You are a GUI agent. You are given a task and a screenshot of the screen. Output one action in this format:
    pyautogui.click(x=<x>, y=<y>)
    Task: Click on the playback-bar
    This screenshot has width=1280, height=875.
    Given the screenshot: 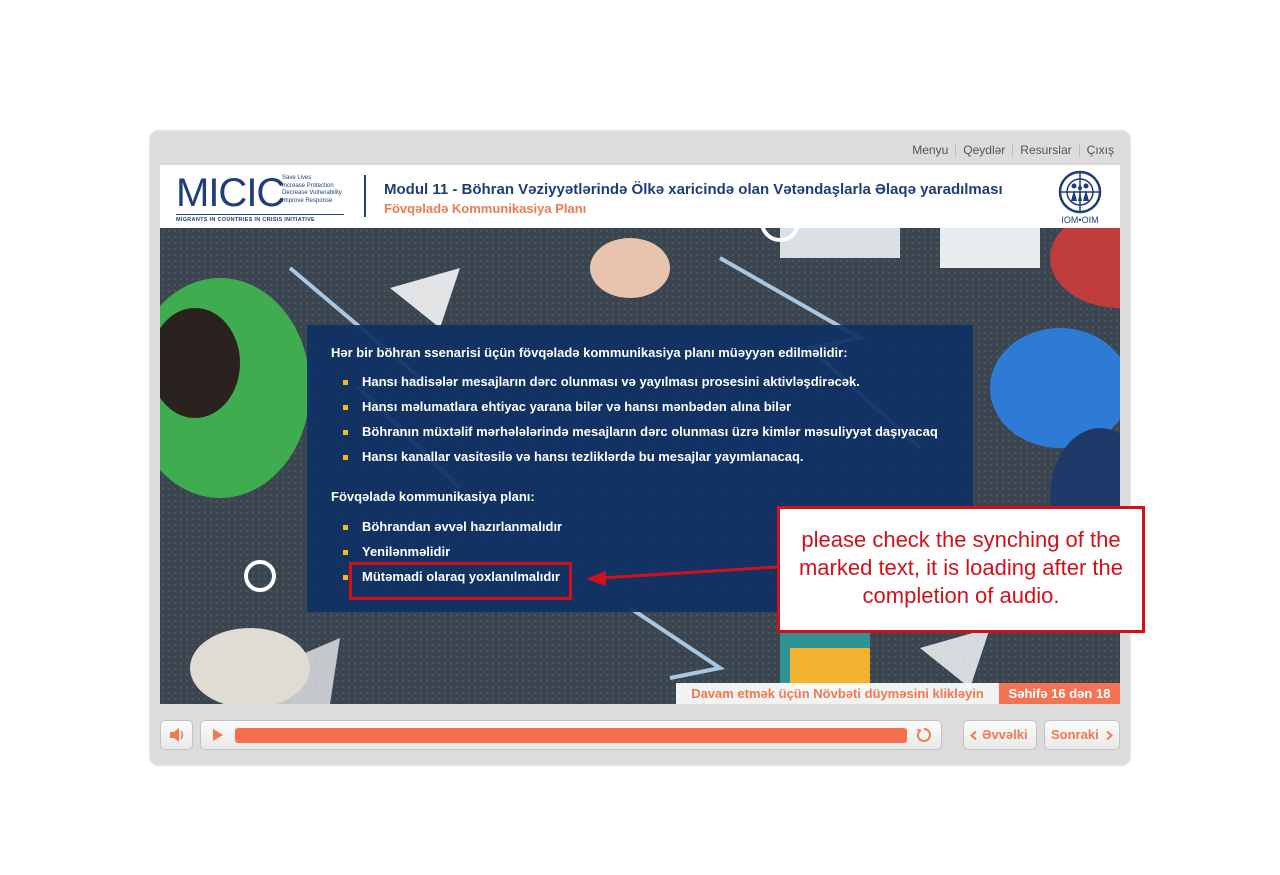 What is the action you would take?
    pyautogui.click(x=571, y=735)
    